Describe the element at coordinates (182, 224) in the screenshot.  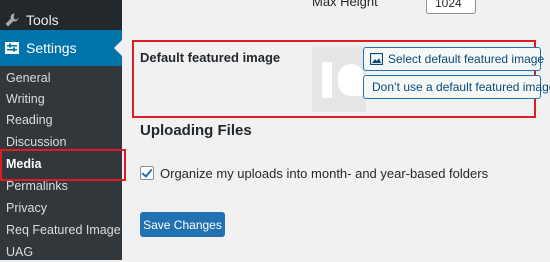
I see `save-changes-button: Save Changes` at that location.